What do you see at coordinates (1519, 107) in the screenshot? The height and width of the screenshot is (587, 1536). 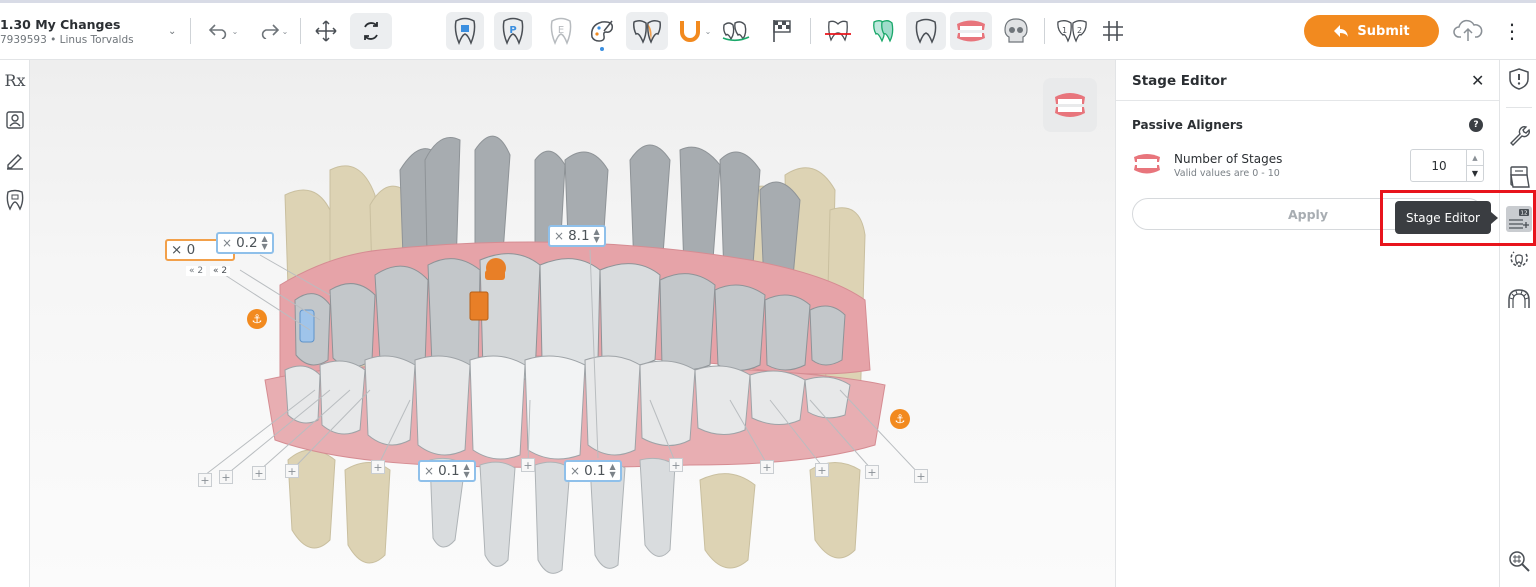 I see `rail-divider` at bounding box center [1519, 107].